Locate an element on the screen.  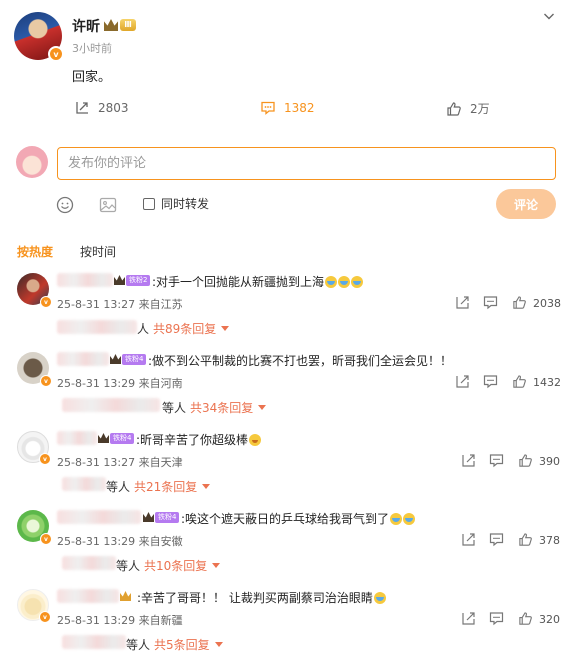
emoji-icon is located at coordinates (65, 205).